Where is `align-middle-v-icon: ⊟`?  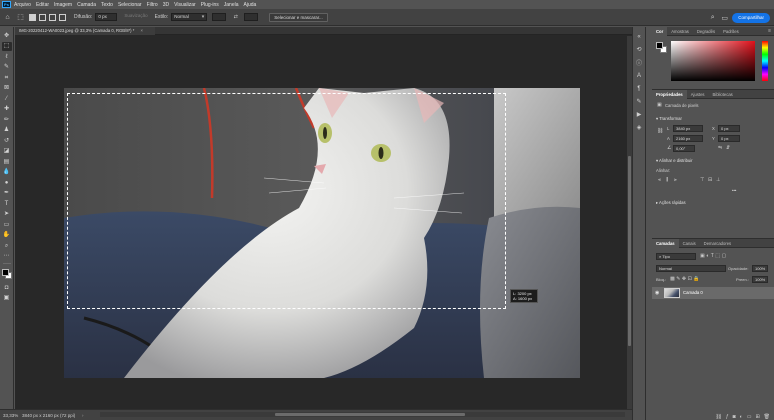
align-middle-v-icon: ⊟ is located at coordinates (710, 180).